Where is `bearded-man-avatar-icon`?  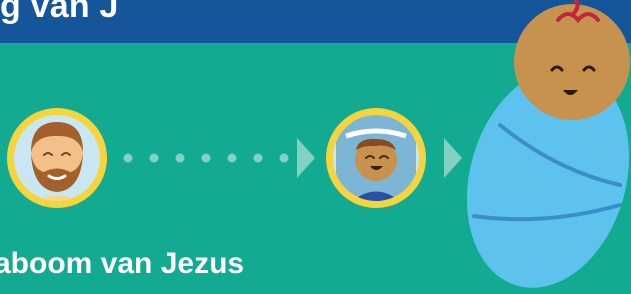
bearded-man-avatar-icon is located at coordinates (57, 158).